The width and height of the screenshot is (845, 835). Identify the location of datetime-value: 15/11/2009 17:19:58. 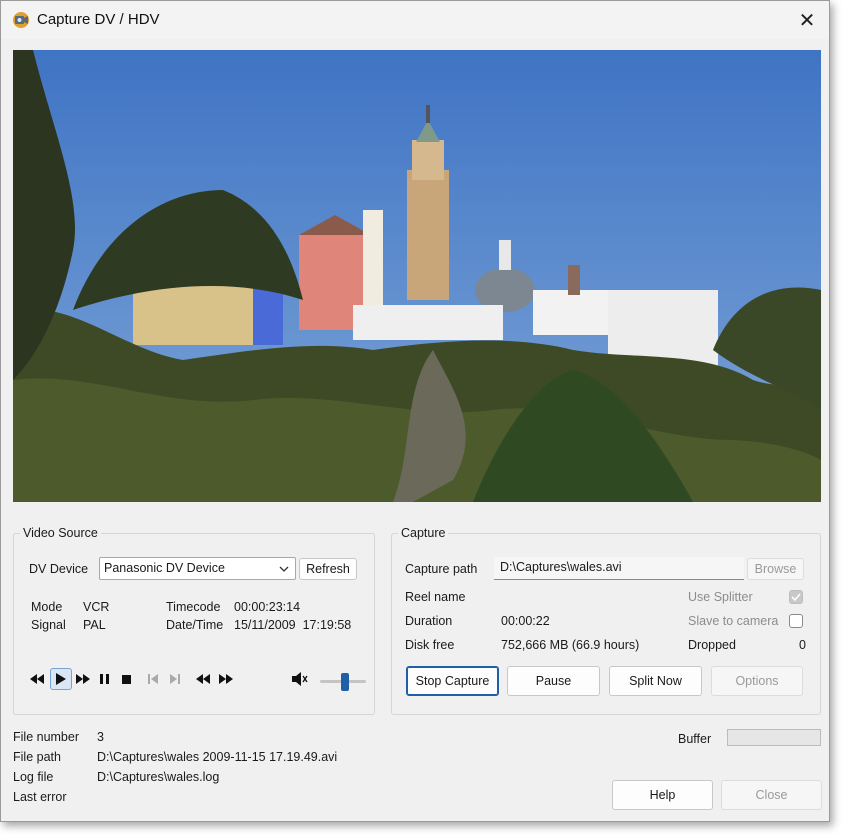
(293, 625).